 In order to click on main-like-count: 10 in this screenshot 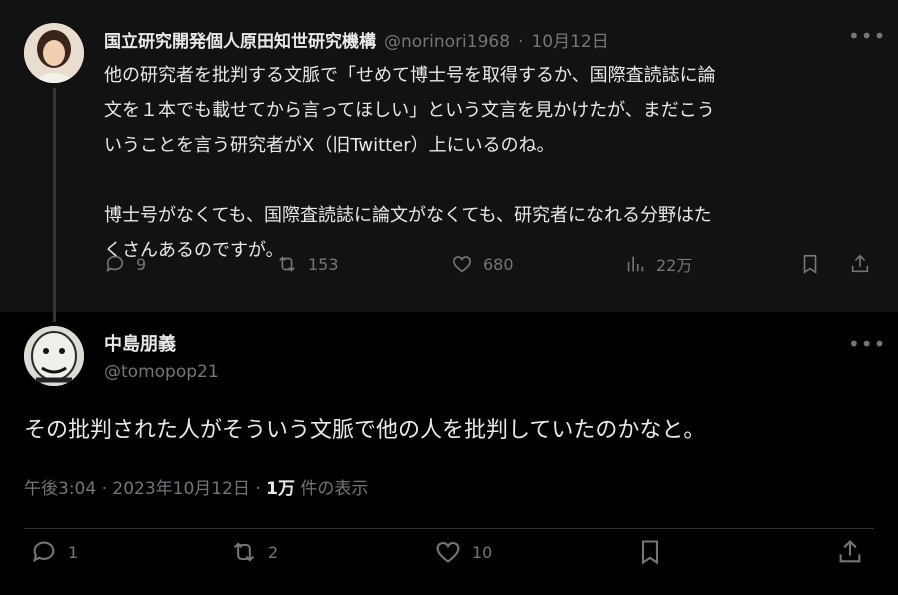, I will do `click(482, 552)`.